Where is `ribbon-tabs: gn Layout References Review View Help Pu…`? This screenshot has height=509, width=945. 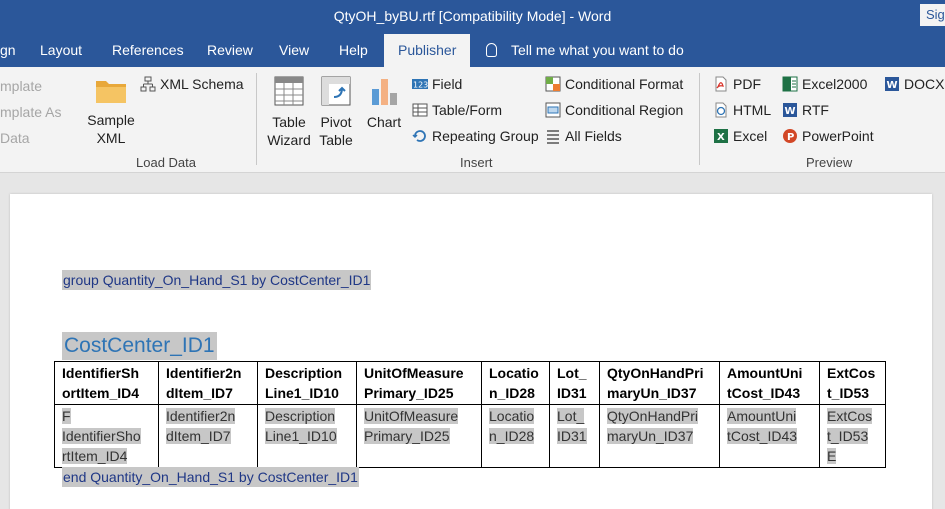 ribbon-tabs: gn Layout References Review View Help Pu… is located at coordinates (472, 50).